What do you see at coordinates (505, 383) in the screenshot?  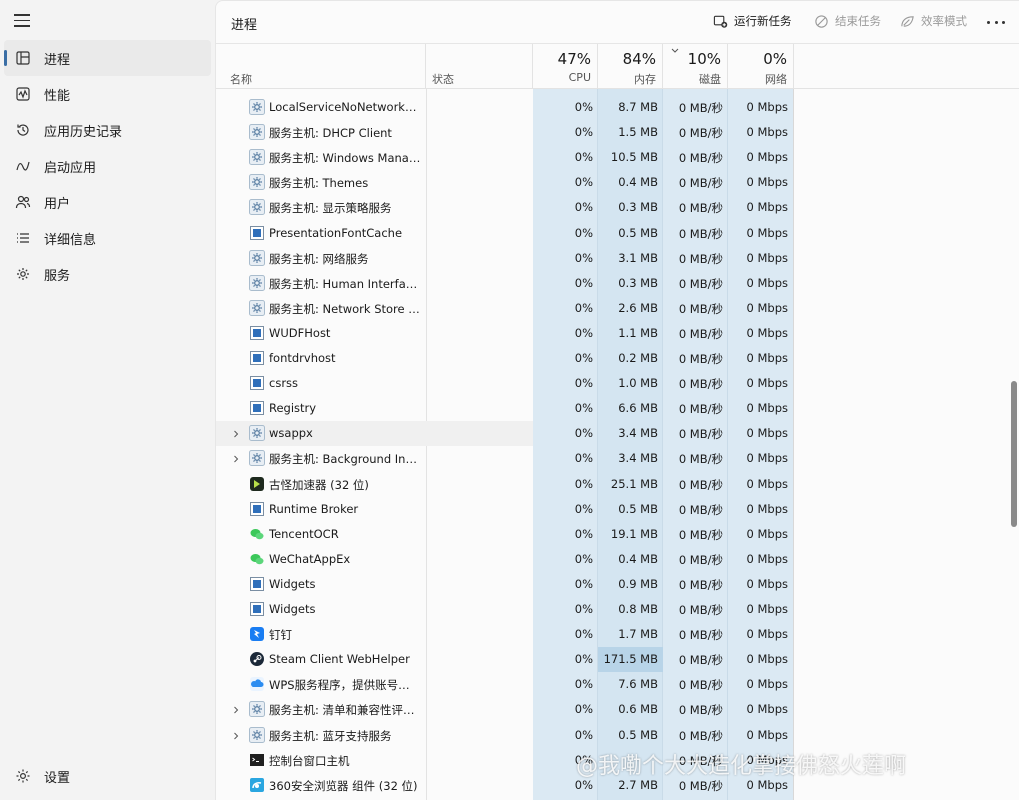 I see `table-row: csrss 0% 1.0 MB 0 MB/秒 0 Mbps` at bounding box center [505, 383].